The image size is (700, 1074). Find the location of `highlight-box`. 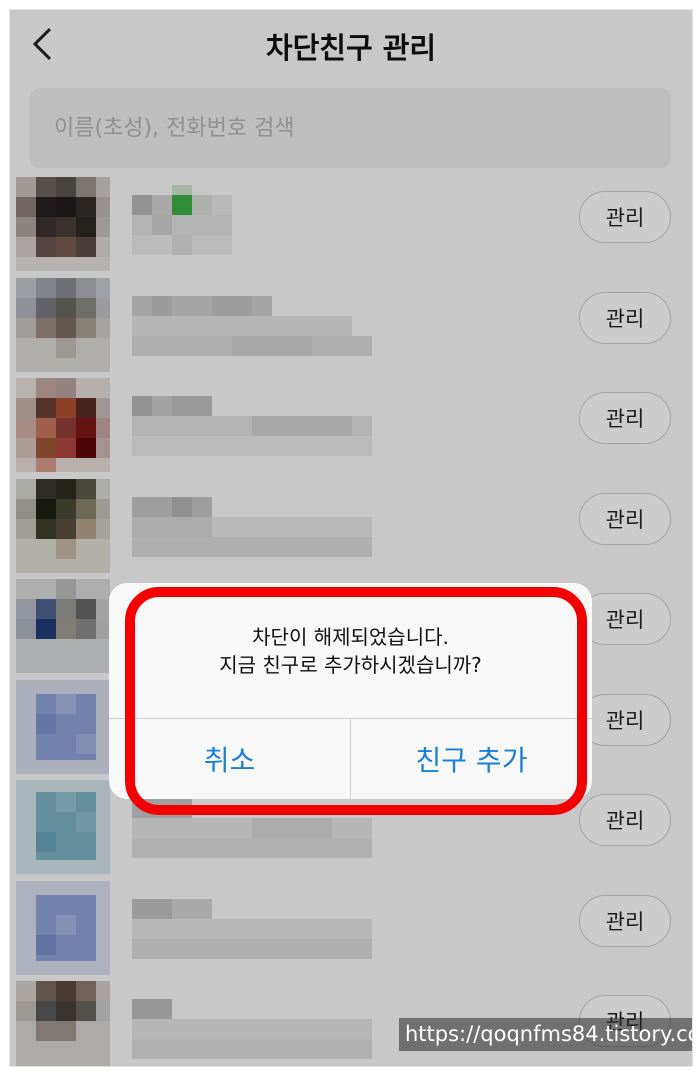

highlight-box is located at coordinates (356, 701).